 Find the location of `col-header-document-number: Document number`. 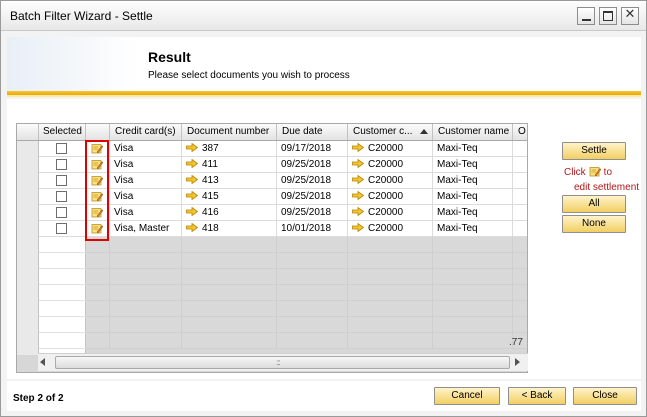

col-header-document-number: Document number is located at coordinates (229, 132).